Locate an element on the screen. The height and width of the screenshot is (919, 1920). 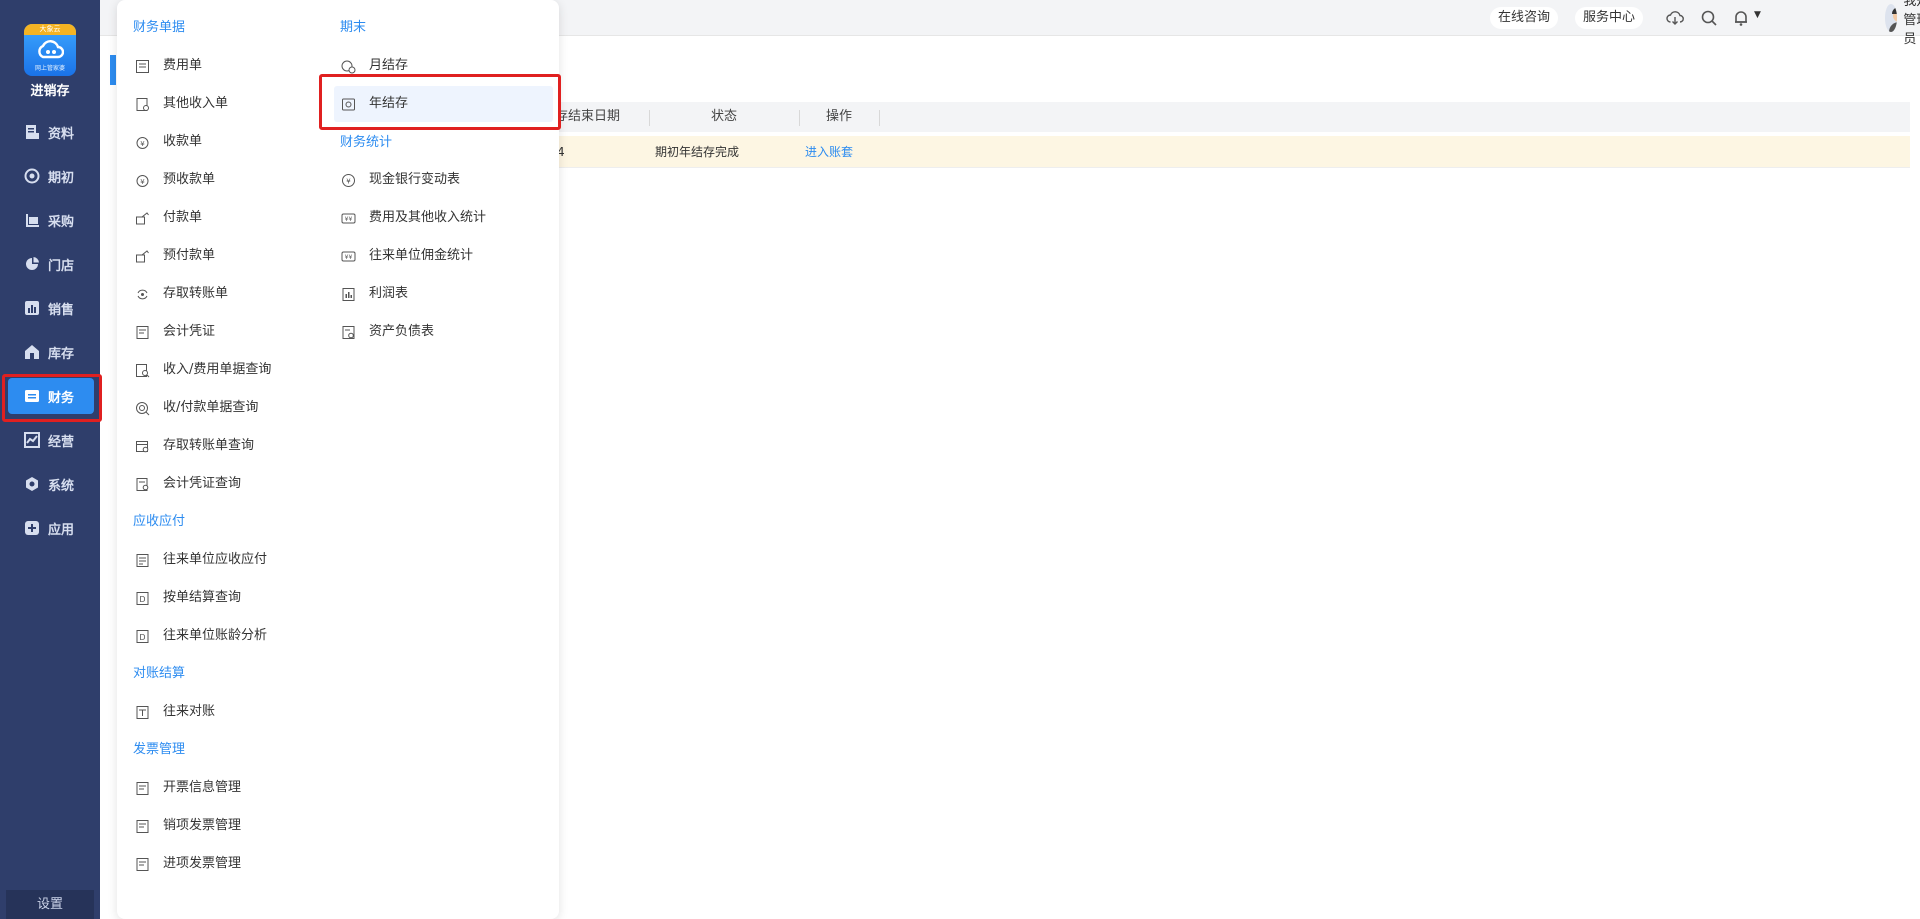
sidebar-item-data: 资料 is located at coordinates (51, 132).